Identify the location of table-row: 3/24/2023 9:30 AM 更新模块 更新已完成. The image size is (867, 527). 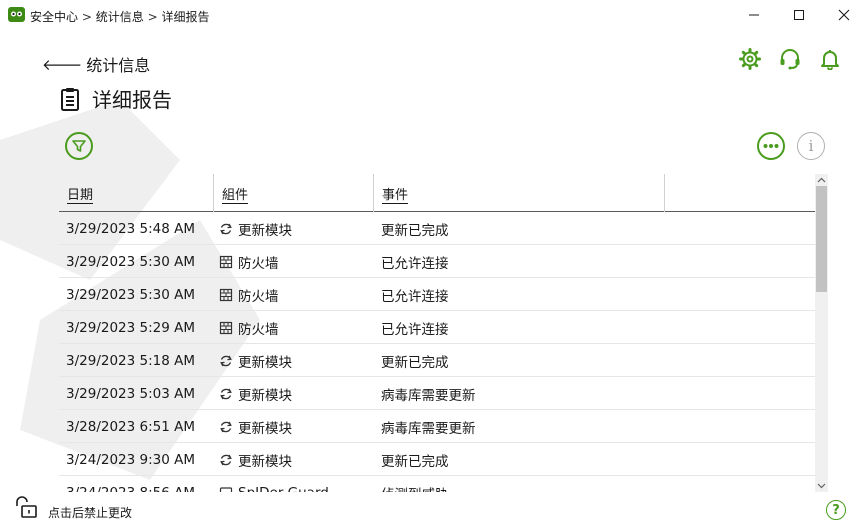
(437, 459).